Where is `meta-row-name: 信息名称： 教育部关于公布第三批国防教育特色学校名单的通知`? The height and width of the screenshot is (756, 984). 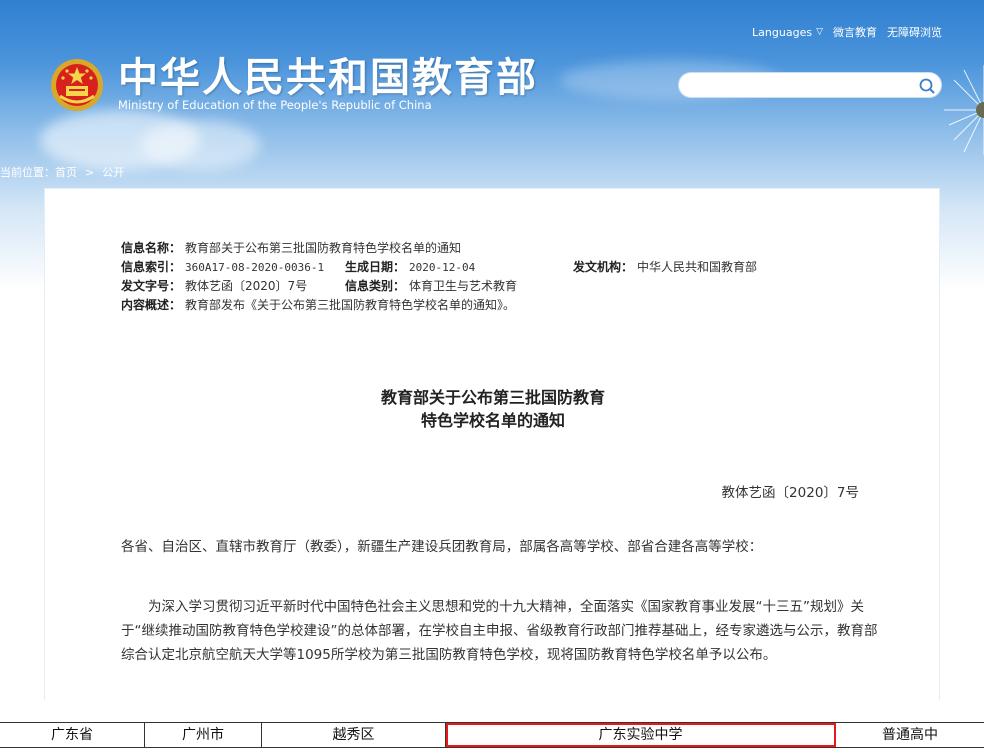
meta-row-name: 信息名称： 教育部关于公布第三批国防教育特色学校名单的通知 is located at coordinates (318, 248).